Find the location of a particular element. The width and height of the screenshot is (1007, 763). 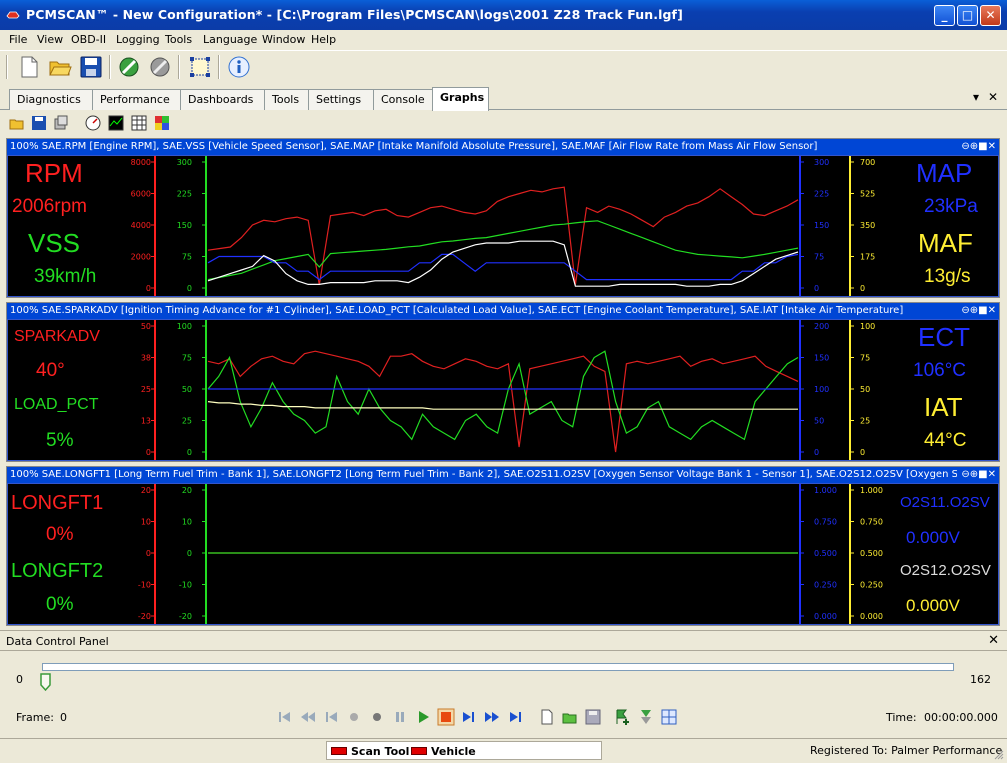

export-icon is located at coordinates (646, 717).